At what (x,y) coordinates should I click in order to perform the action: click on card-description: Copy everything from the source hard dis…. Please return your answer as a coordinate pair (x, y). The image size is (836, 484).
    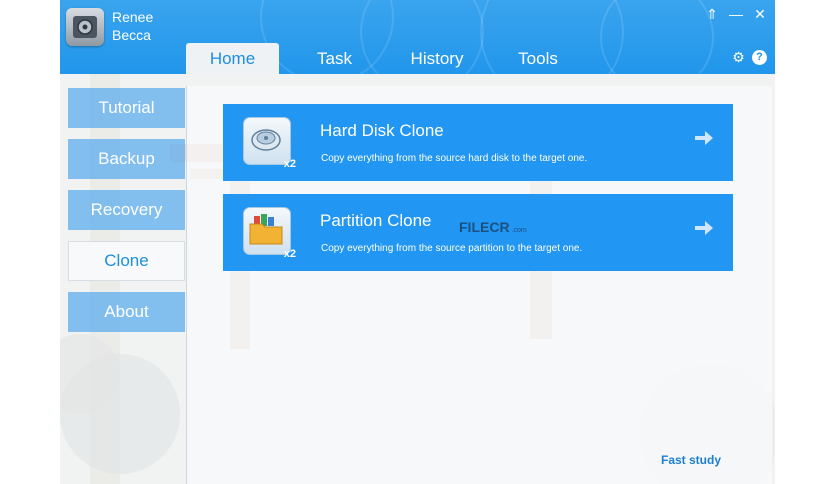
    Looking at the image, I should click on (454, 158).